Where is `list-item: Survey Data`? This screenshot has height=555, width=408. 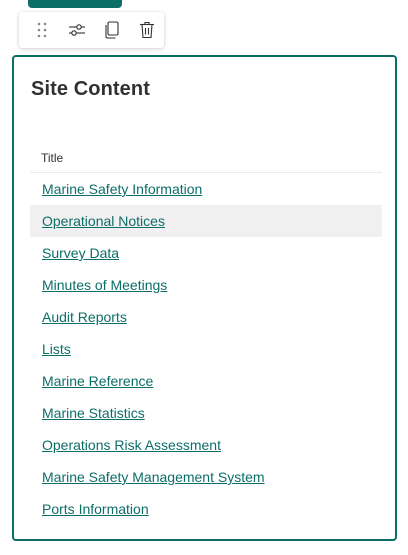 list-item: Survey Data is located at coordinates (206, 253).